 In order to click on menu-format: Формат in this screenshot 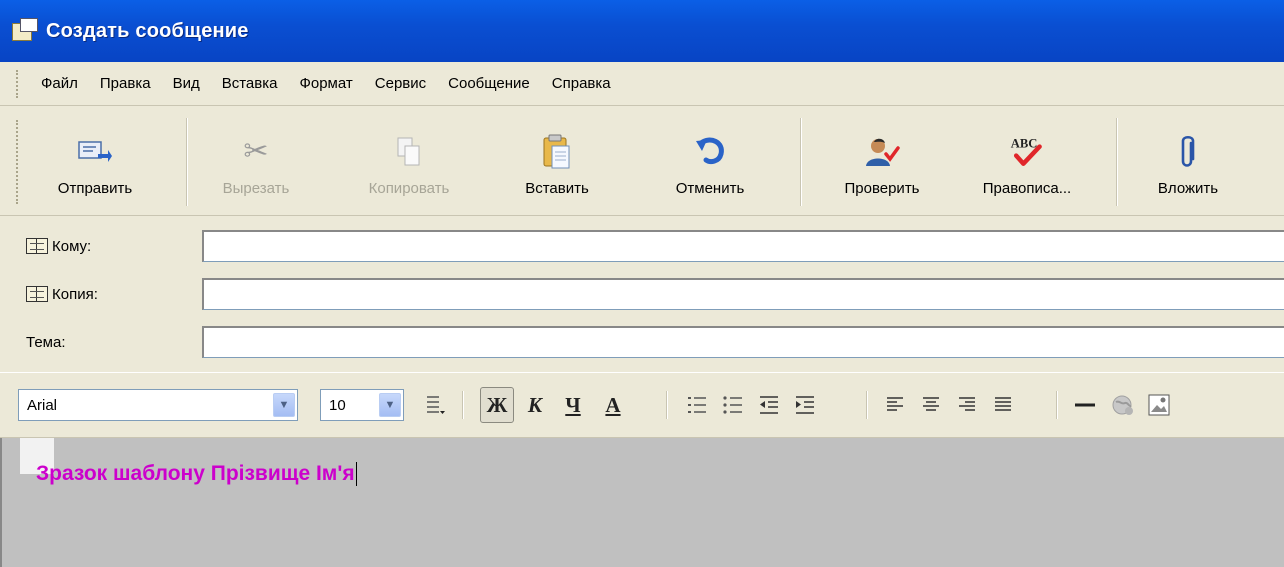, I will do `click(325, 84)`.